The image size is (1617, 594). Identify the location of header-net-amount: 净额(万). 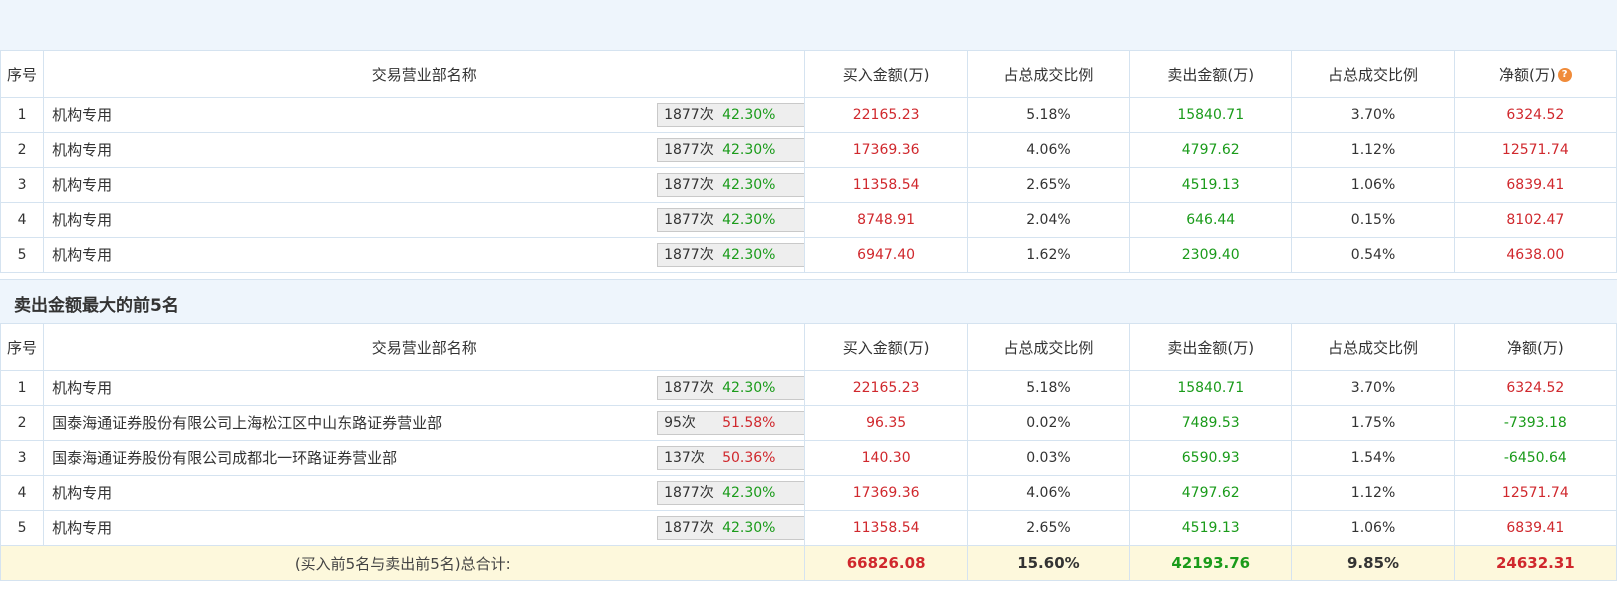
(1535, 347).